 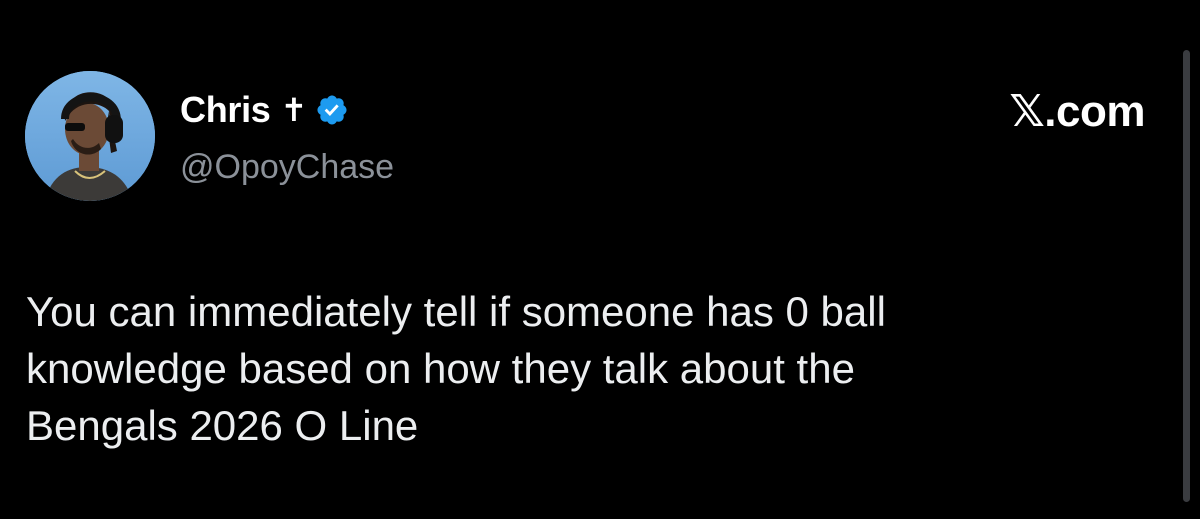 I want to click on name-emoji: ✝, so click(x=294, y=110).